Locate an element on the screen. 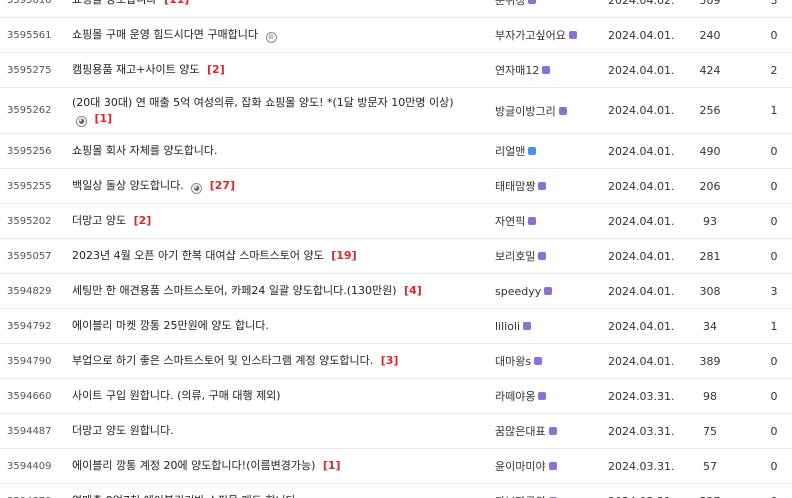  post-title-link: 연매출 9억7천 에이블리기반 쇼핑몰 매도 합니다. ◕ is located at coordinates (272, 495).